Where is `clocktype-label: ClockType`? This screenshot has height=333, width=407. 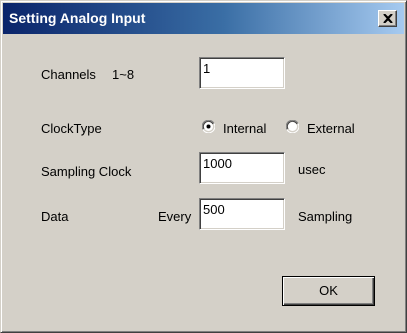 clocktype-label: ClockType is located at coordinates (71, 128).